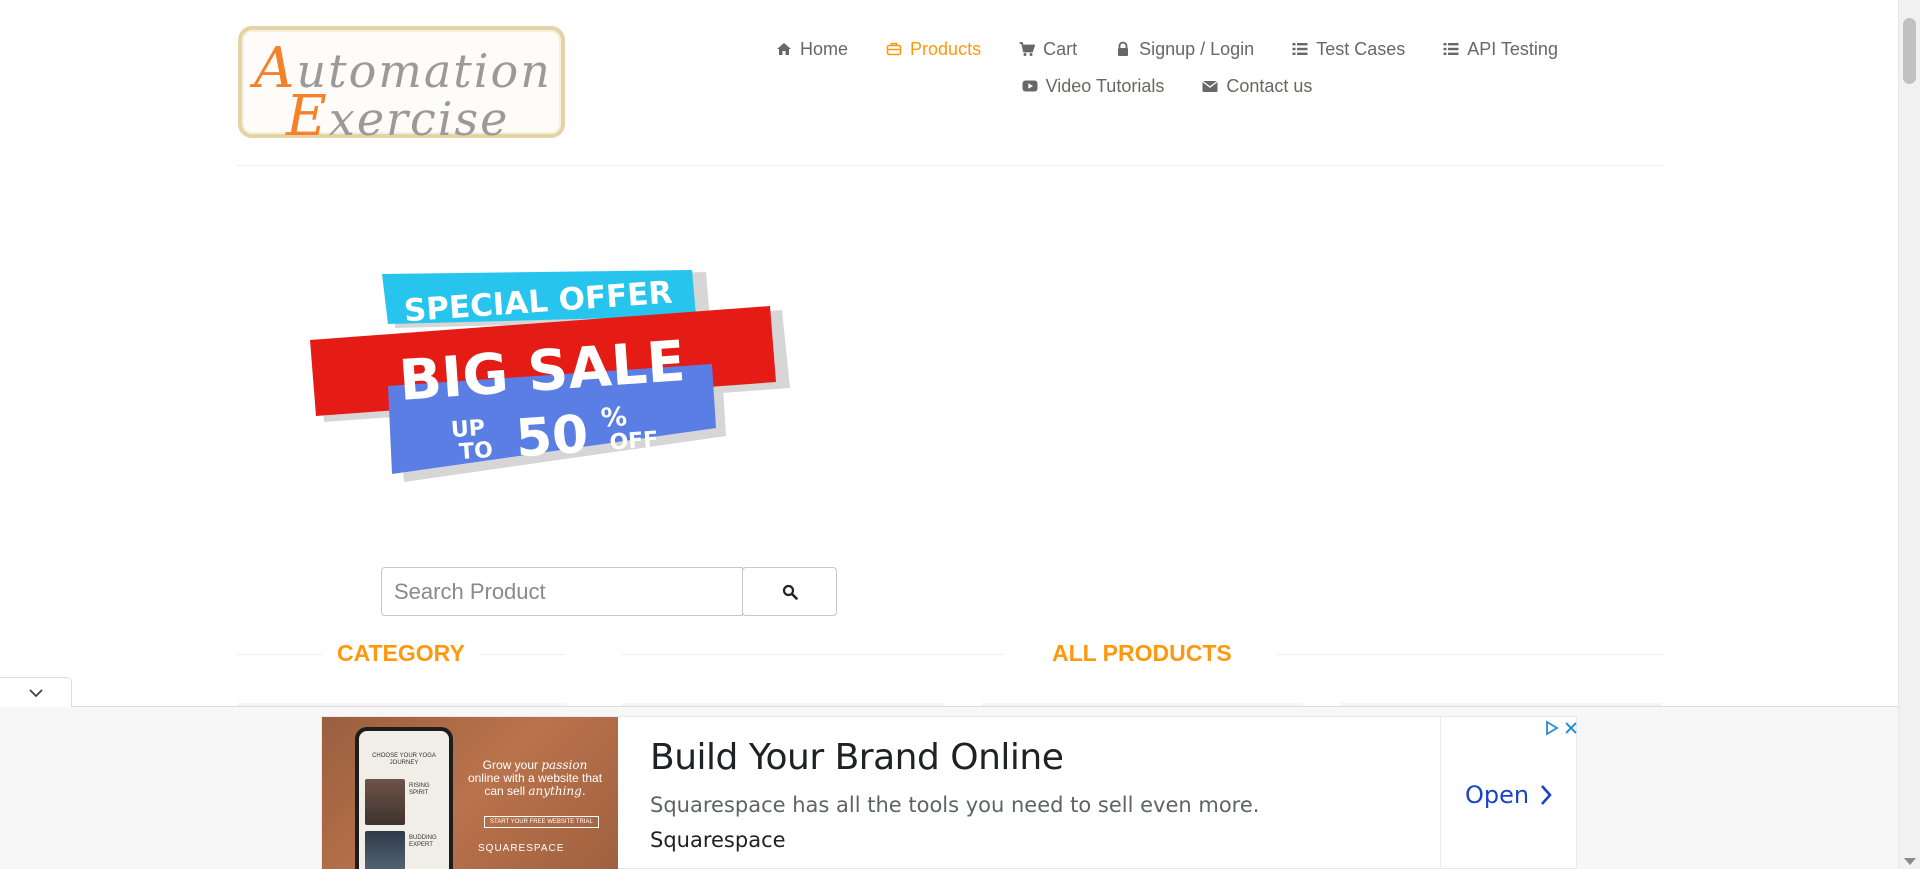 Image resolution: width=1920 pixels, height=869 pixels. What do you see at coordinates (1027, 49) in the screenshot?
I see `shopping-cart-icon` at bounding box center [1027, 49].